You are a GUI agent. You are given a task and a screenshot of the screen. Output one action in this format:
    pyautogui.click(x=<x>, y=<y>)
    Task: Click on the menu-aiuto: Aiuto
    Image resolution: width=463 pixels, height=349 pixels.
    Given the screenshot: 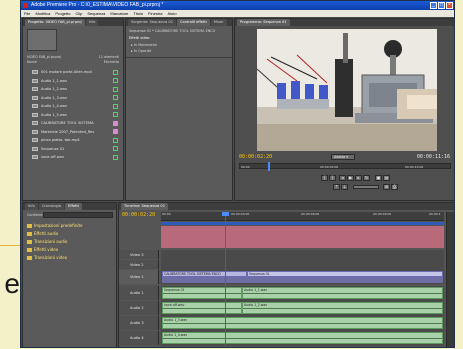 What is the action you would take?
    pyautogui.click(x=172, y=13)
    